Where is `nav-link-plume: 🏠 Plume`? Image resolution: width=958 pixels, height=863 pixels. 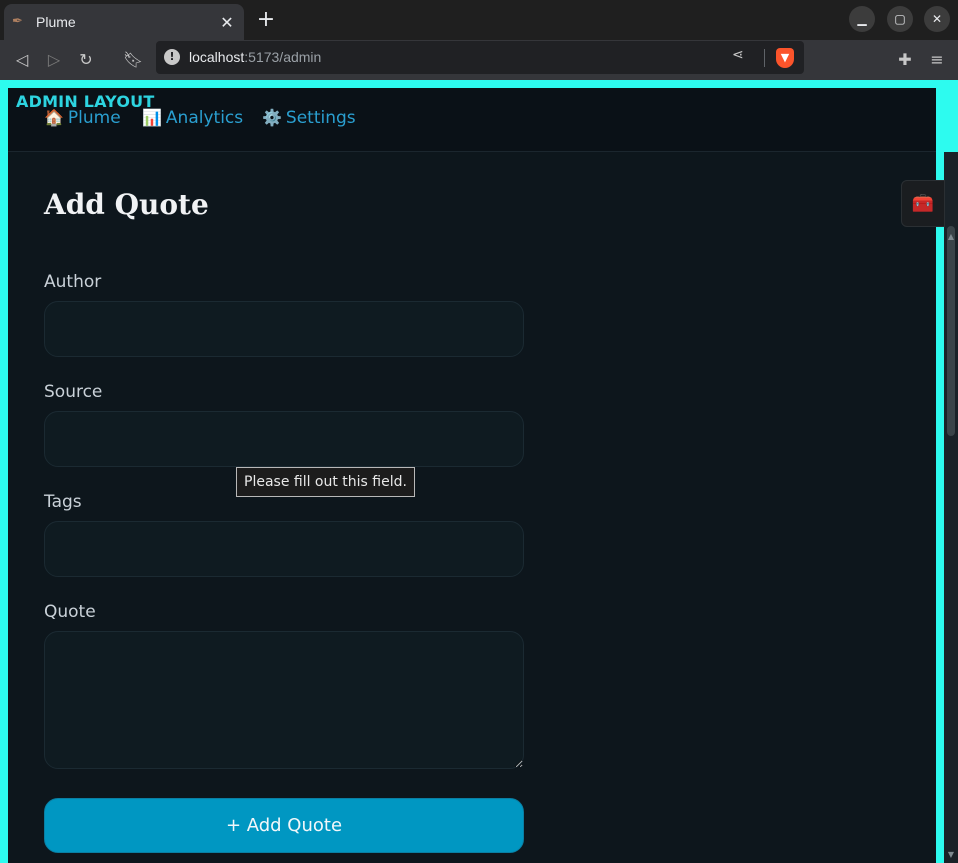 nav-link-plume: 🏠 Plume is located at coordinates (82, 118).